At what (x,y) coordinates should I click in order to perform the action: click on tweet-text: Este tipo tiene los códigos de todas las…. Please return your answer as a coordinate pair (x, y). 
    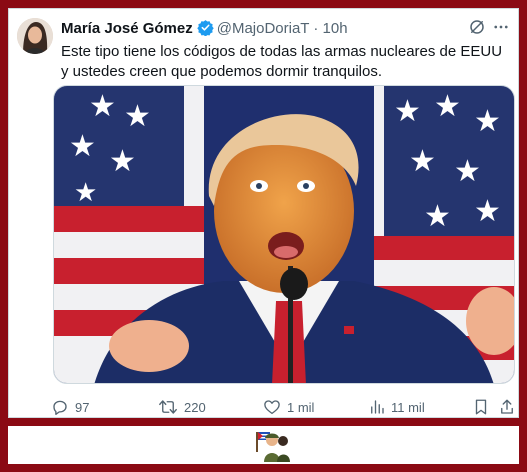
    Looking at the image, I should click on (282, 61).